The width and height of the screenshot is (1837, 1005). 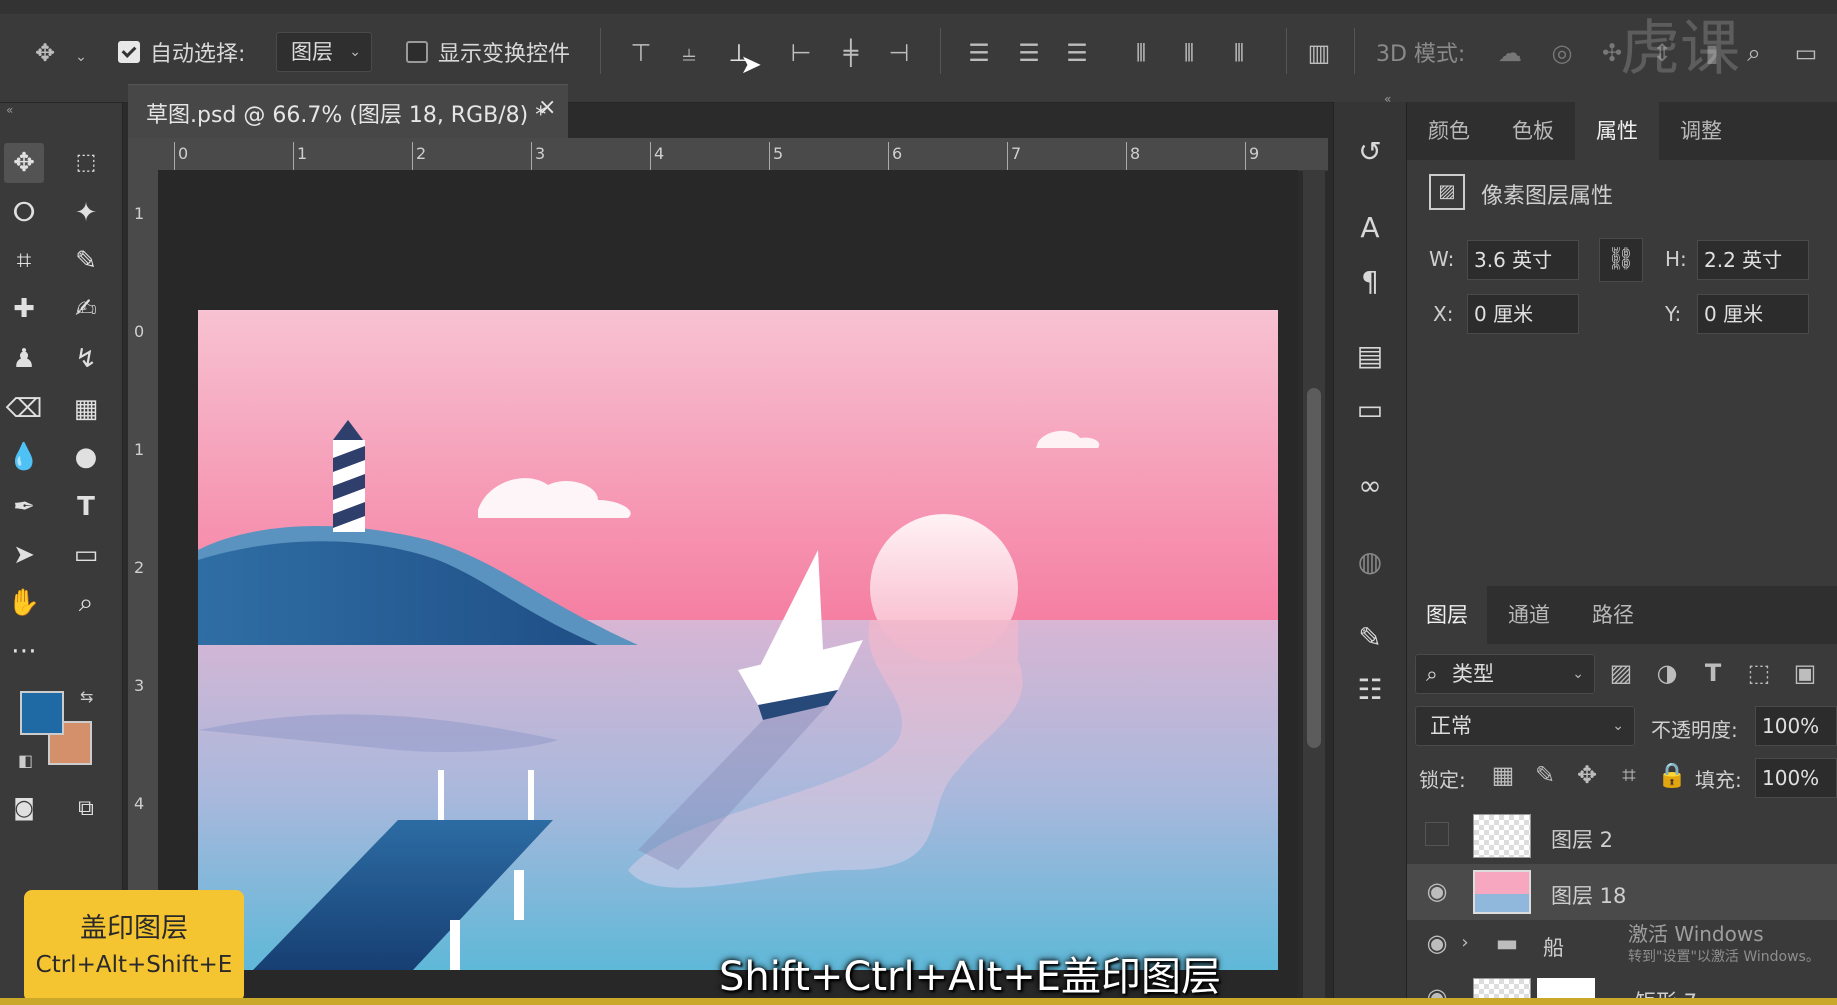 What do you see at coordinates (1370, 410) in the screenshot?
I see `notes-panel-icon: ▭` at bounding box center [1370, 410].